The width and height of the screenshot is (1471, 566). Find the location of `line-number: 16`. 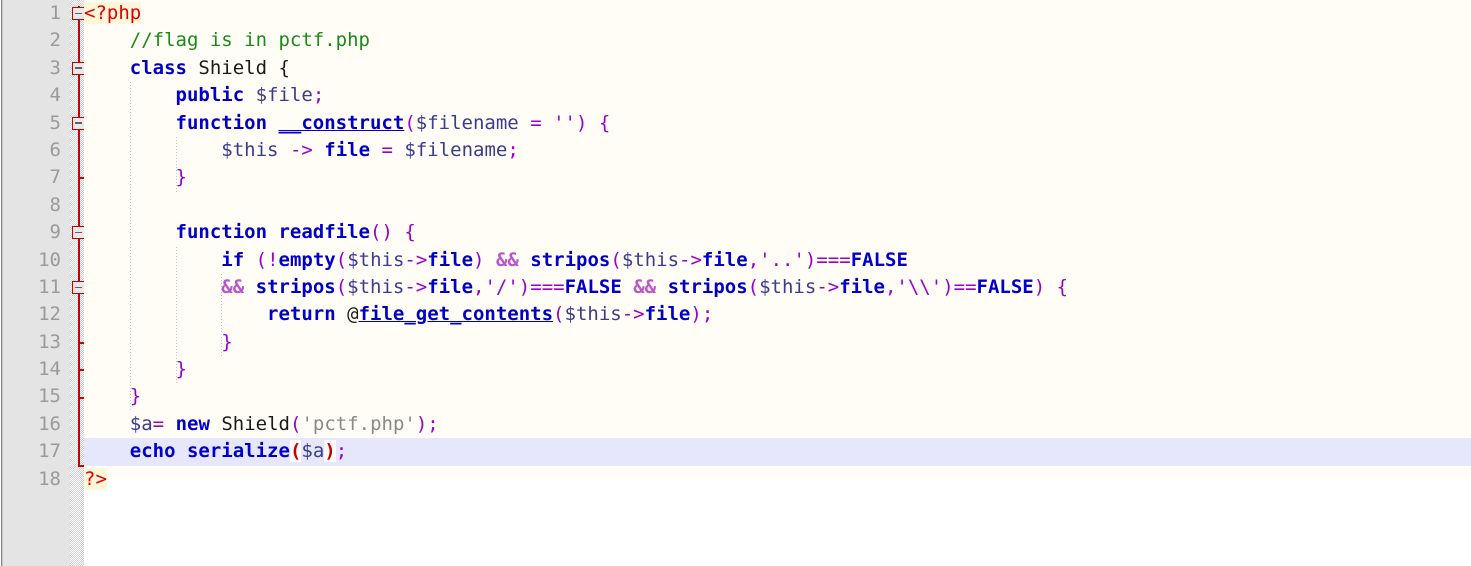

line-number: 16 is located at coordinates (49, 423).